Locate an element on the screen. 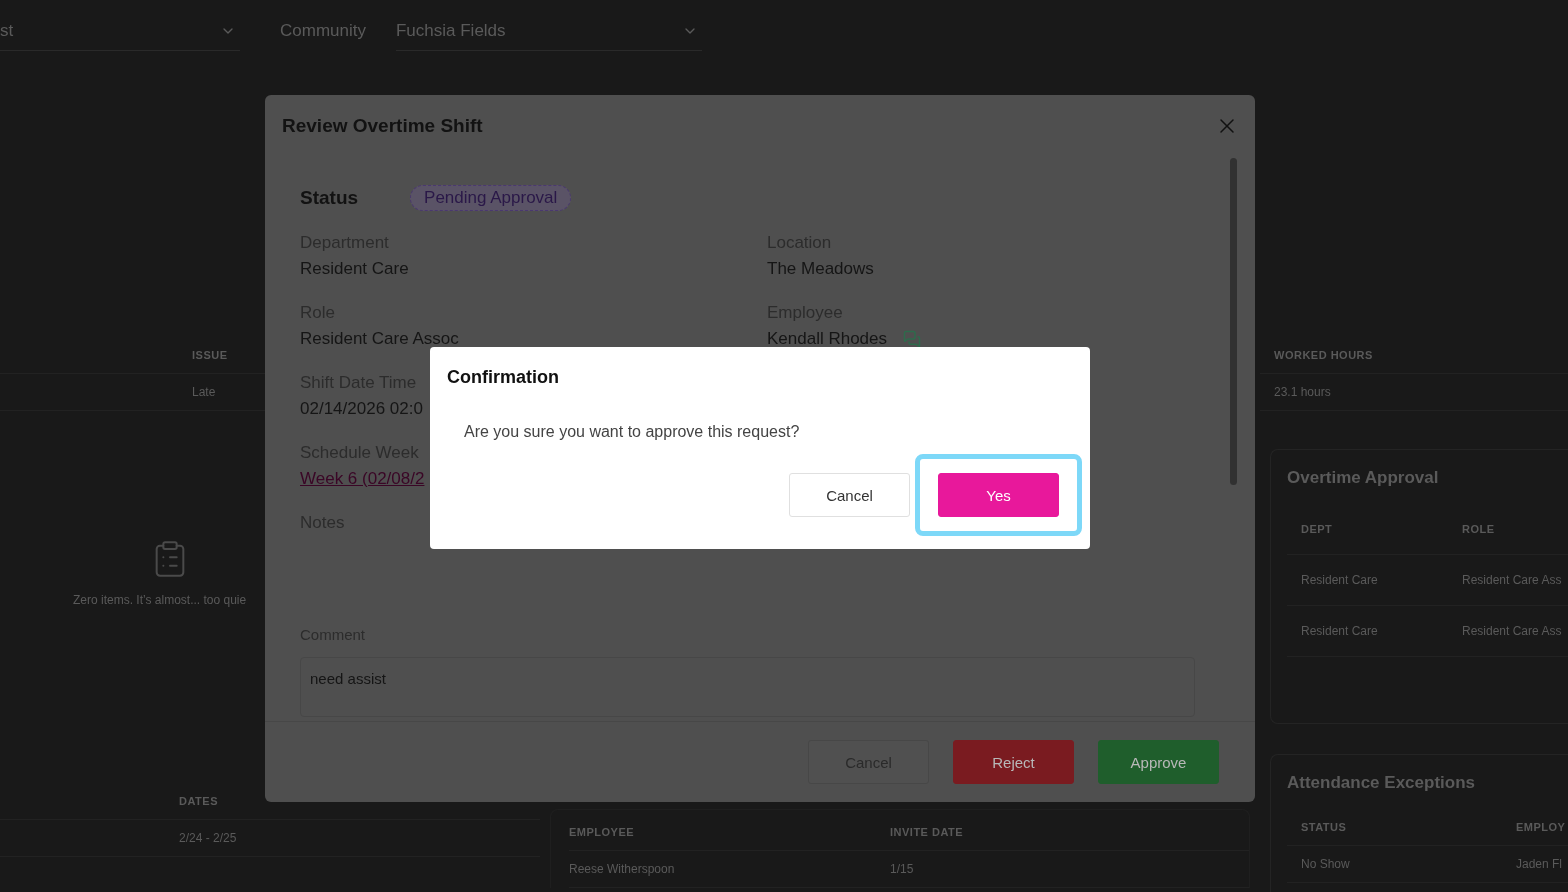  dialog-title: Review Overtime Shift is located at coordinates (382, 126).